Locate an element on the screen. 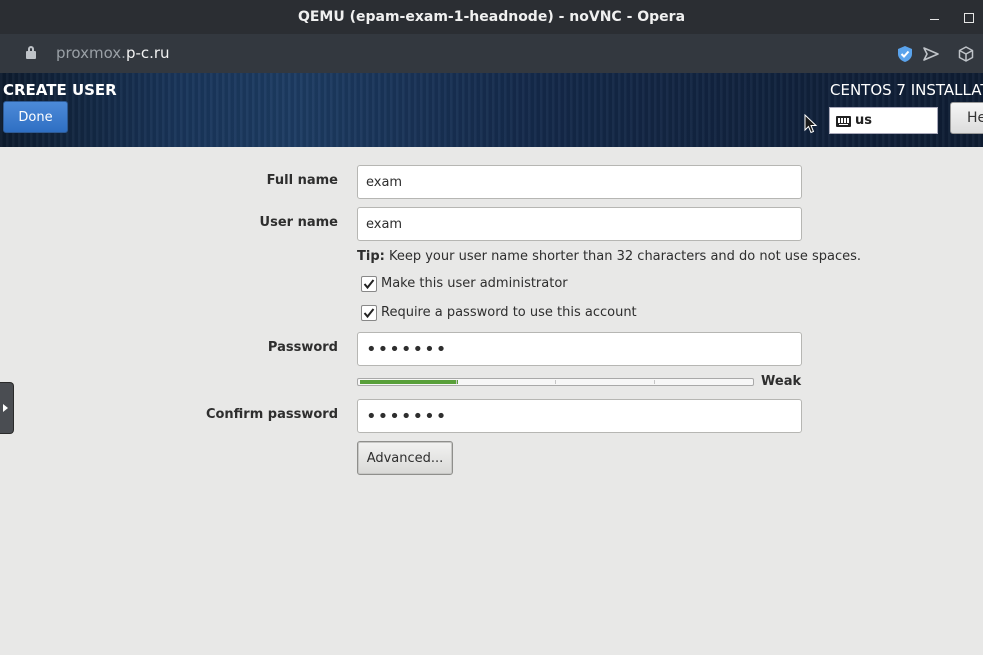 This screenshot has width=983, height=655. url-host-domain: p-c.ru is located at coordinates (147, 53).